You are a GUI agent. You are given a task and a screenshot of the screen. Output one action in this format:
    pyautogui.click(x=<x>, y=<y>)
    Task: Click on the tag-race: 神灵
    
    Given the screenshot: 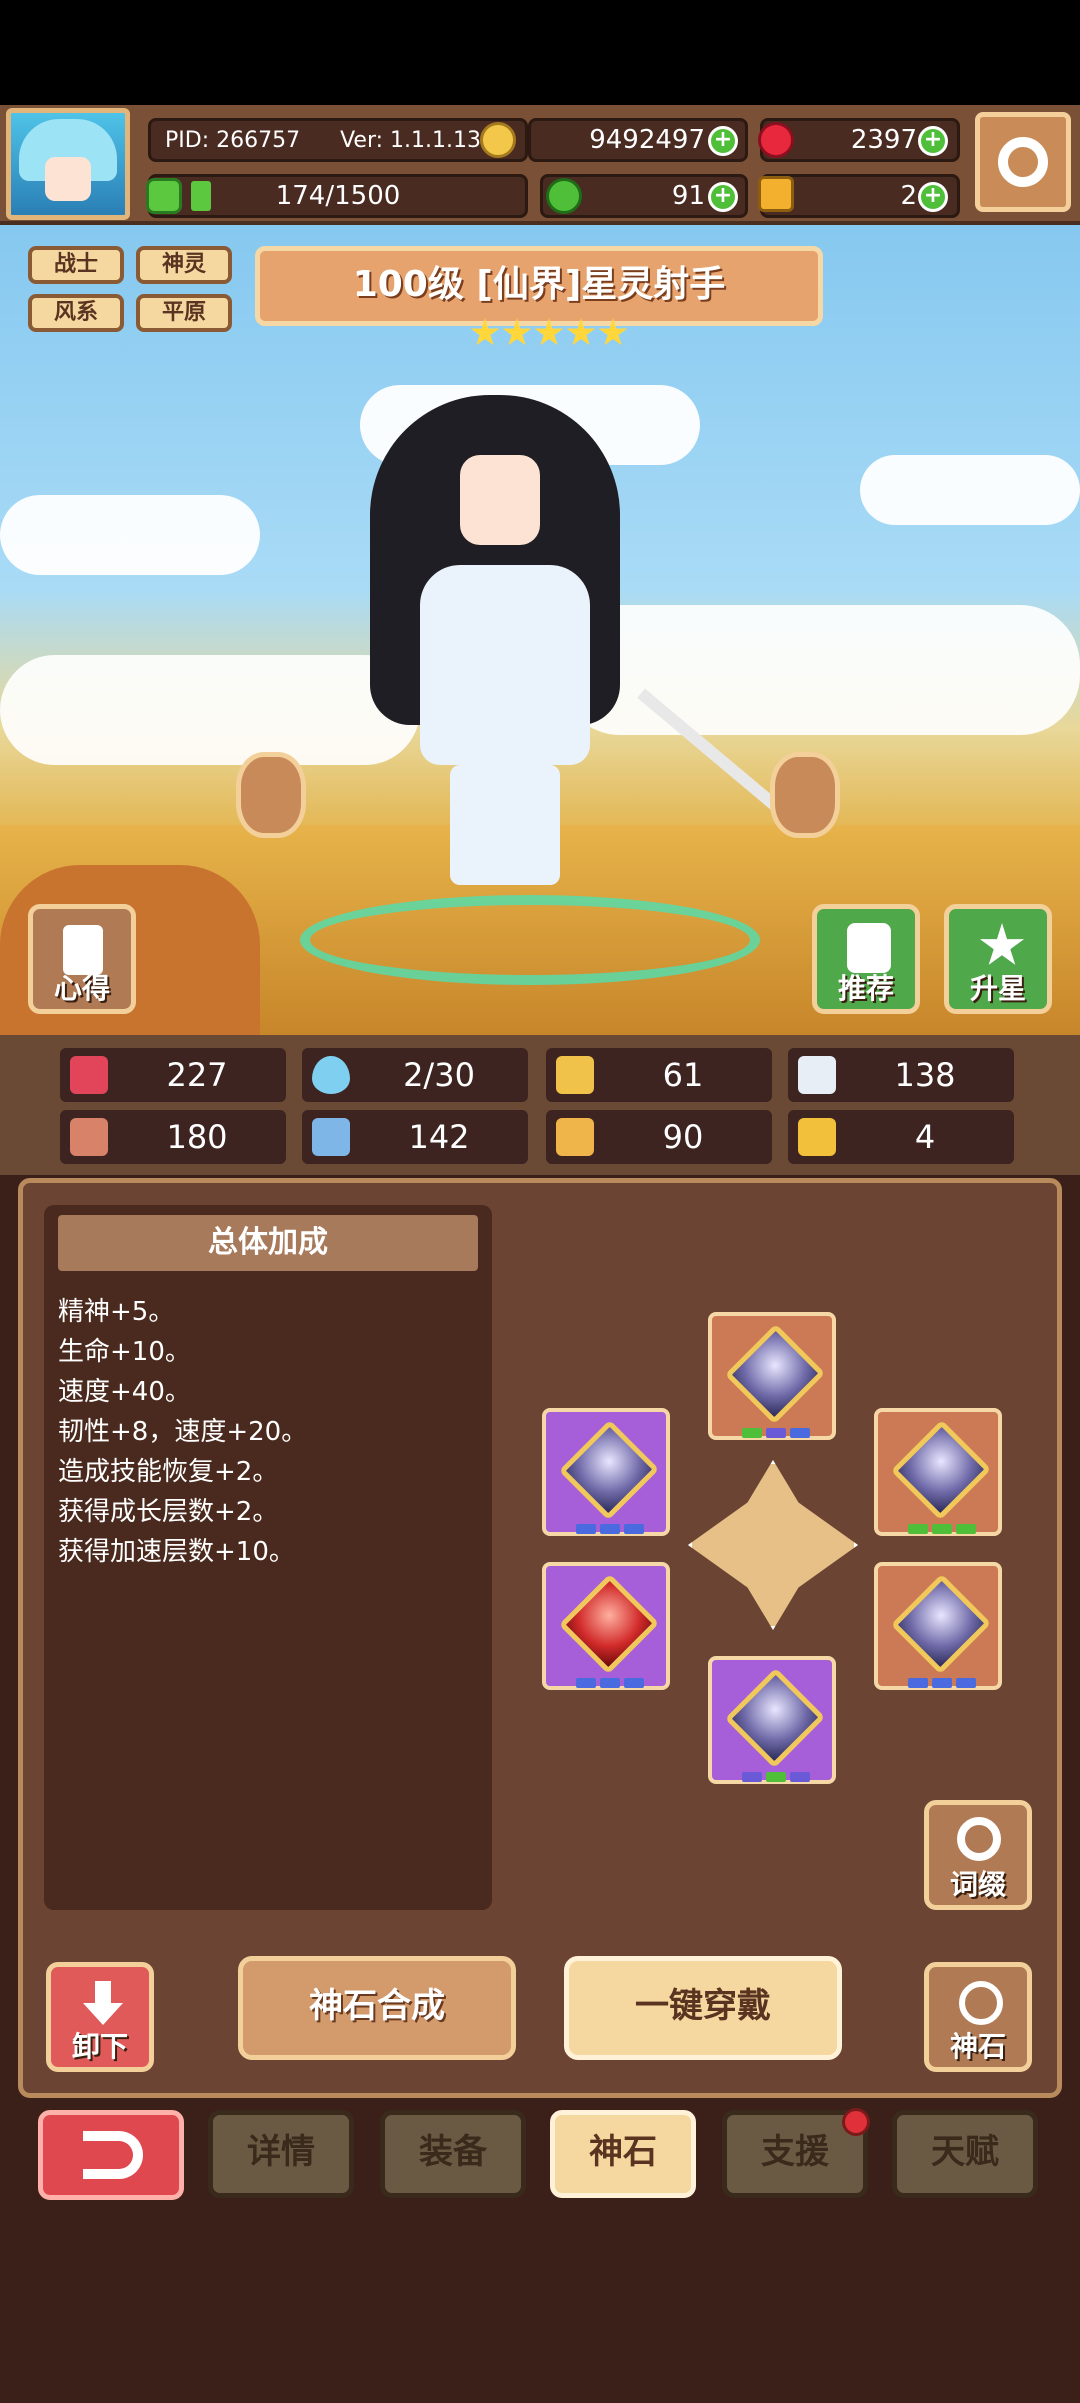 What is the action you would take?
    pyautogui.click(x=184, y=265)
    